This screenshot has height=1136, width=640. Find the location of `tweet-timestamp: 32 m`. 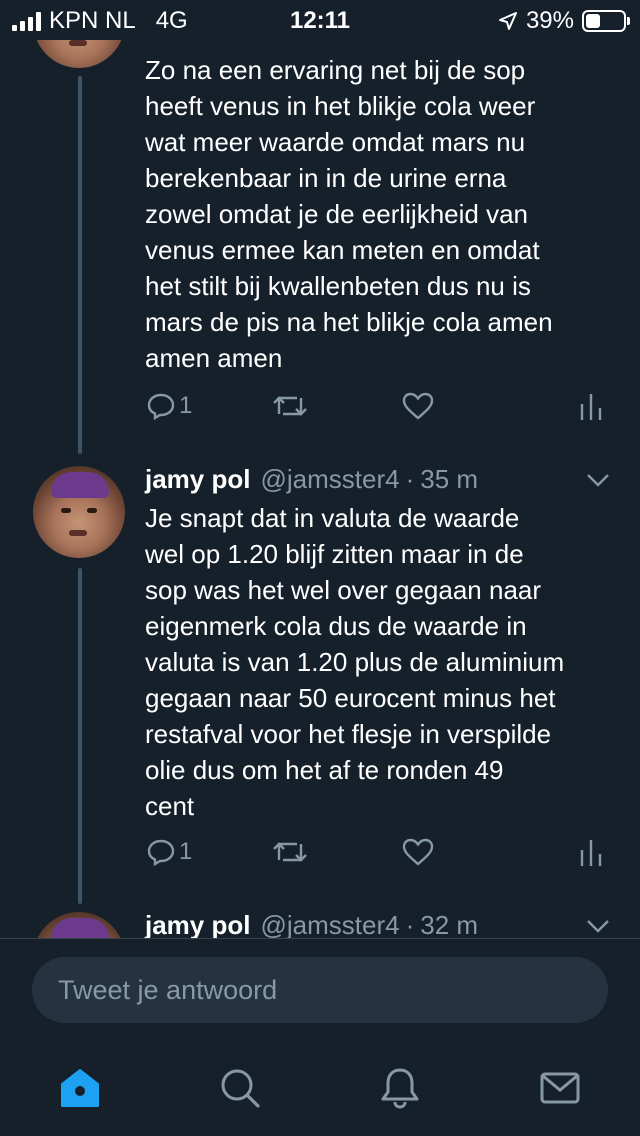

tweet-timestamp: 32 m is located at coordinates (449, 924).